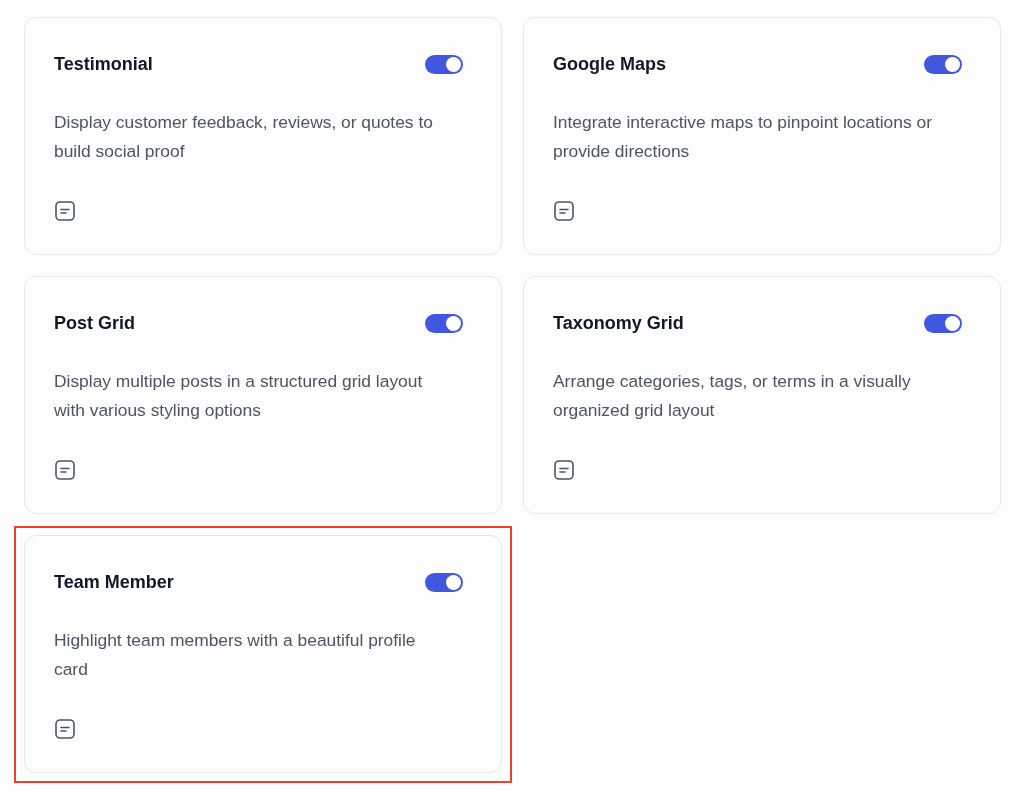 This screenshot has height=796, width=1024. Describe the element at coordinates (732, 396) in the screenshot. I see `widget-description: Arrange categories, tags, or terms in a visually organized grid layout` at that location.